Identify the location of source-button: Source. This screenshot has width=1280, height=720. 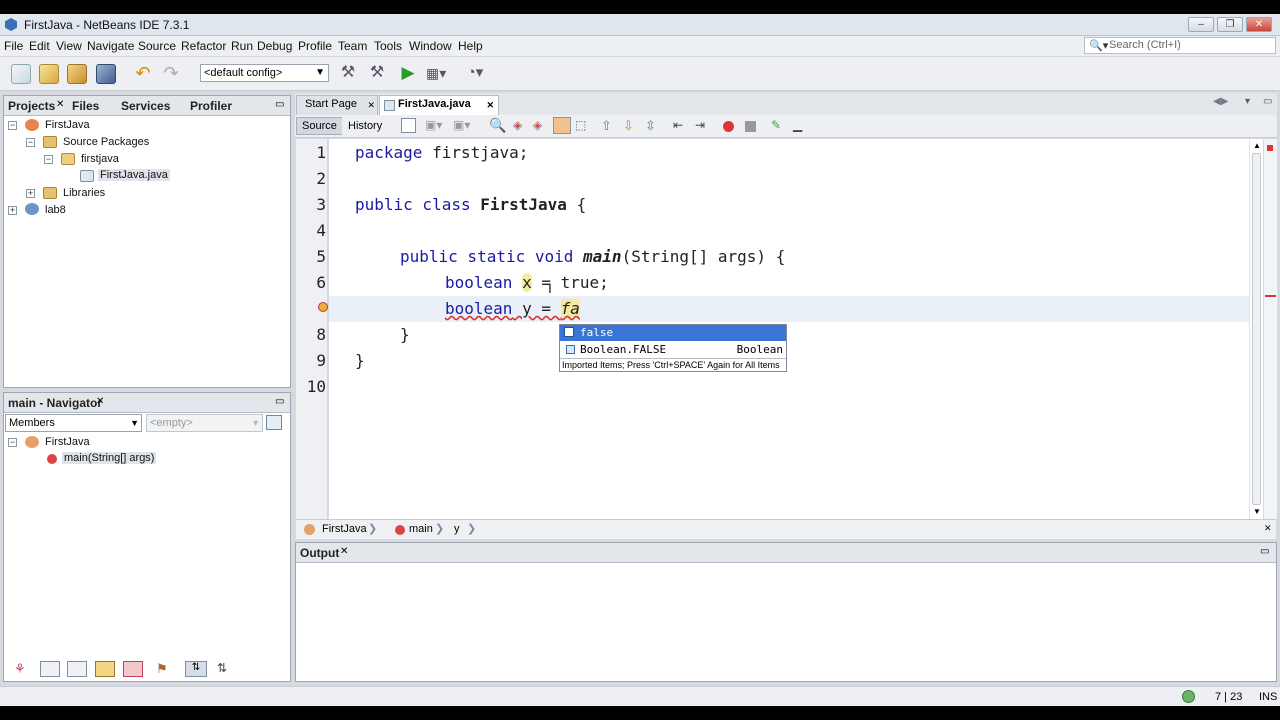
(319, 126).